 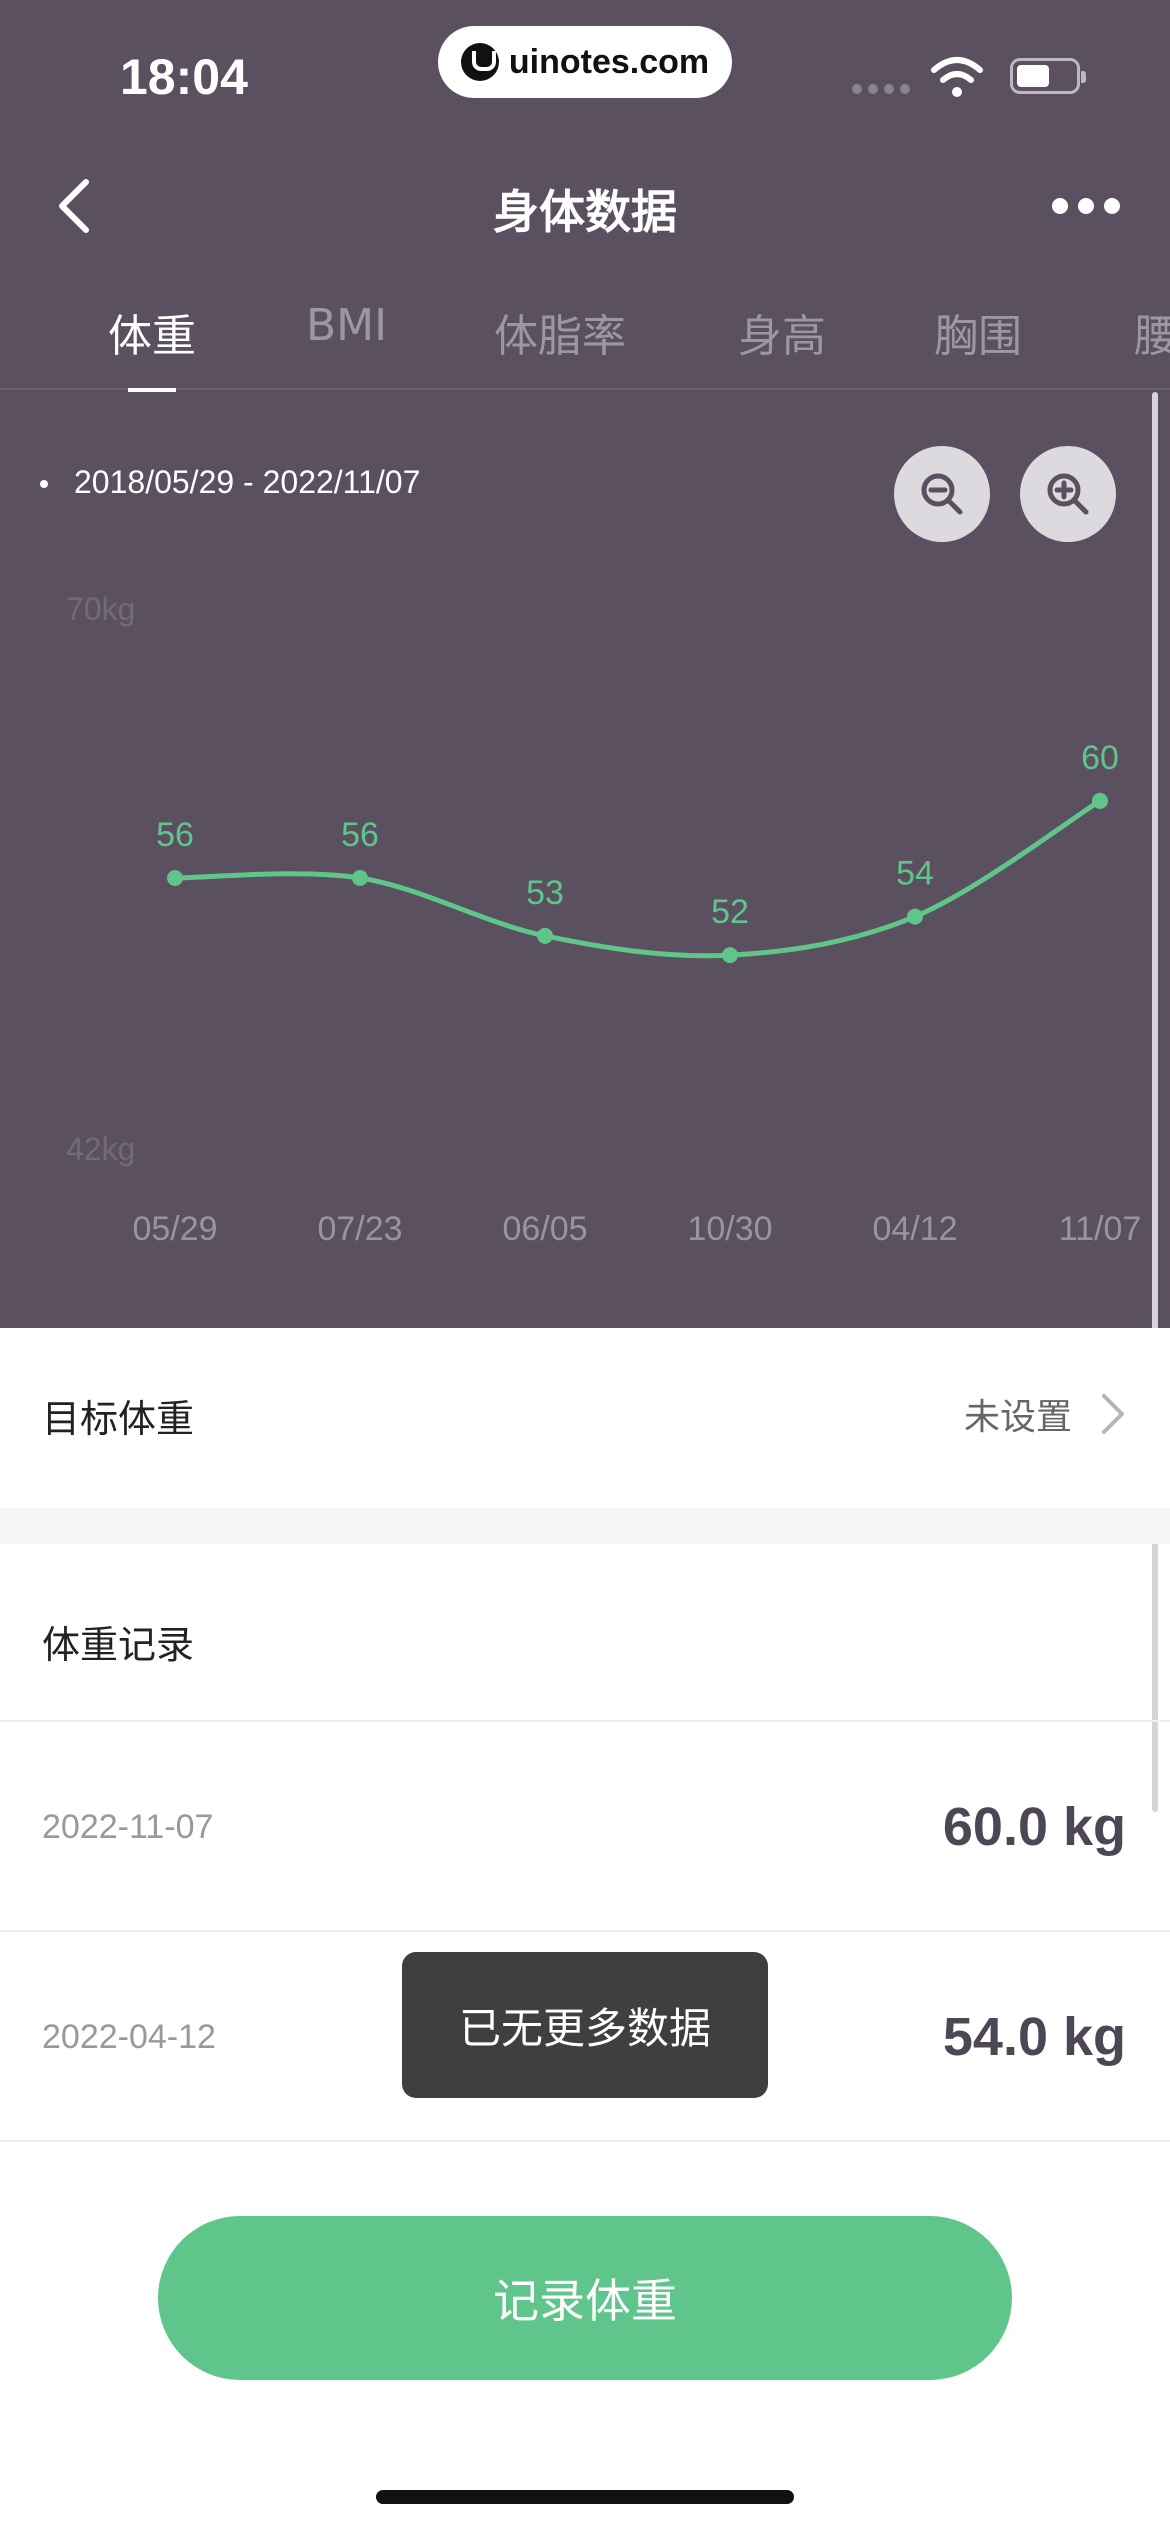 What do you see at coordinates (585, 1418) in the screenshot?
I see `target-weight-row: 目标体重 未设置` at bounding box center [585, 1418].